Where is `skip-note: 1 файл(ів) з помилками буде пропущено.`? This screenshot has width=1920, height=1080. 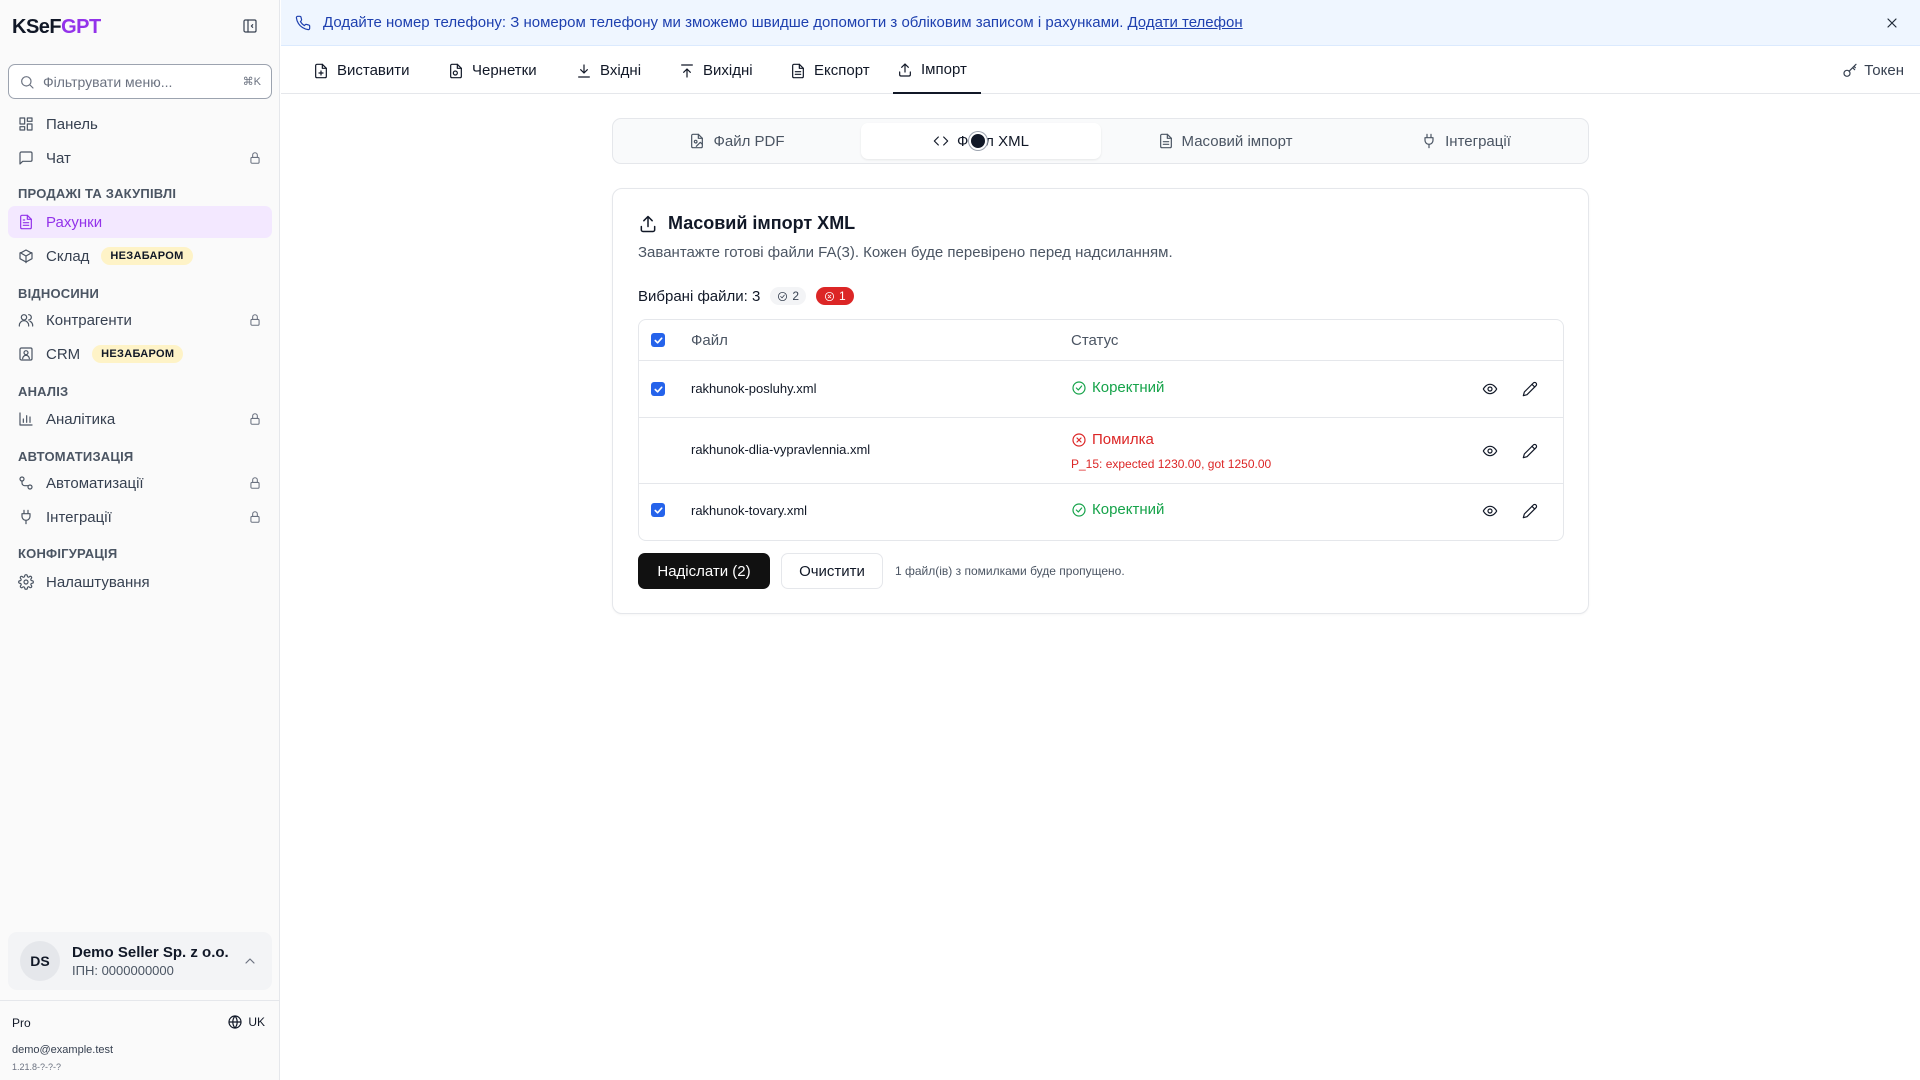
skip-note: 1 файл(ів) з помилками буде пропущено. is located at coordinates (1010, 571).